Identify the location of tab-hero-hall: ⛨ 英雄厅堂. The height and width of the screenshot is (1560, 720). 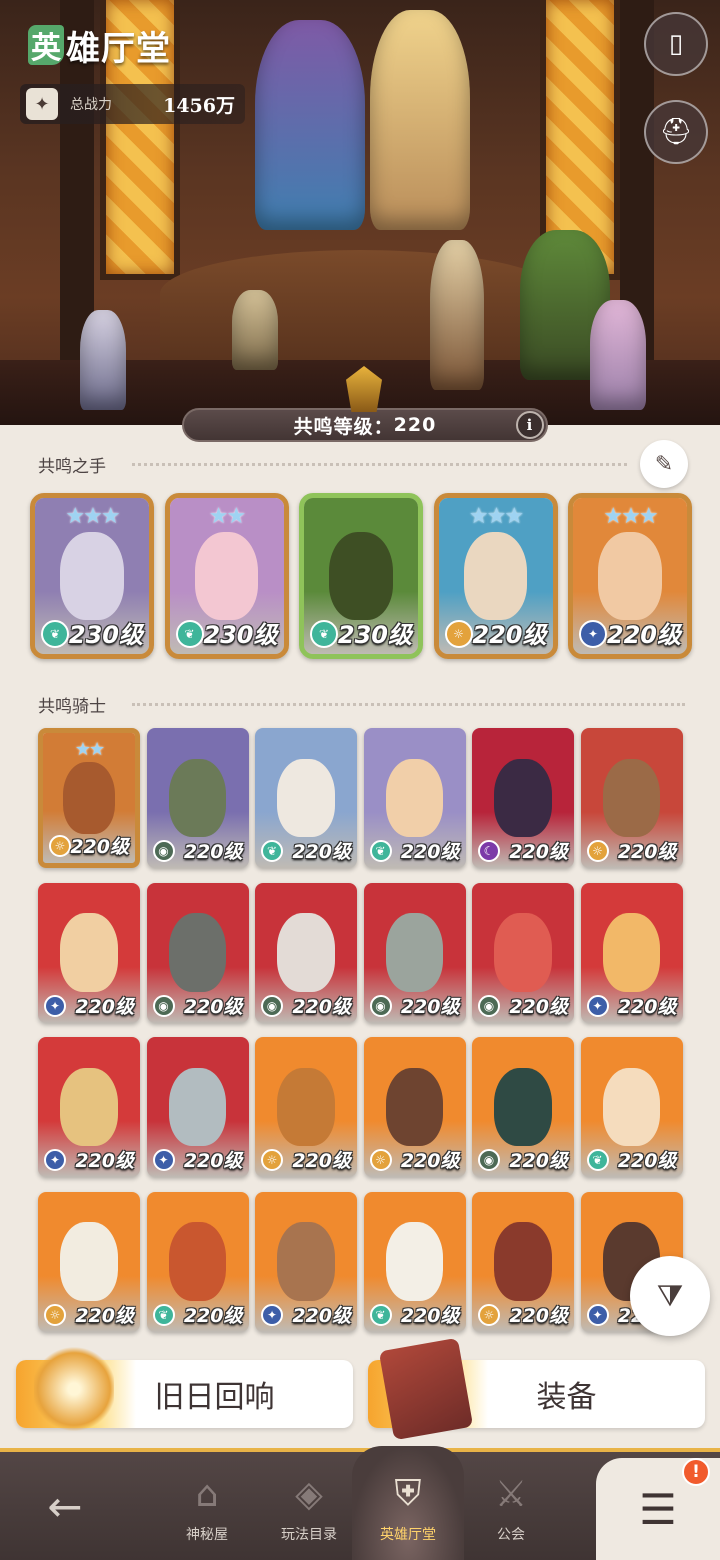
(408, 1506).